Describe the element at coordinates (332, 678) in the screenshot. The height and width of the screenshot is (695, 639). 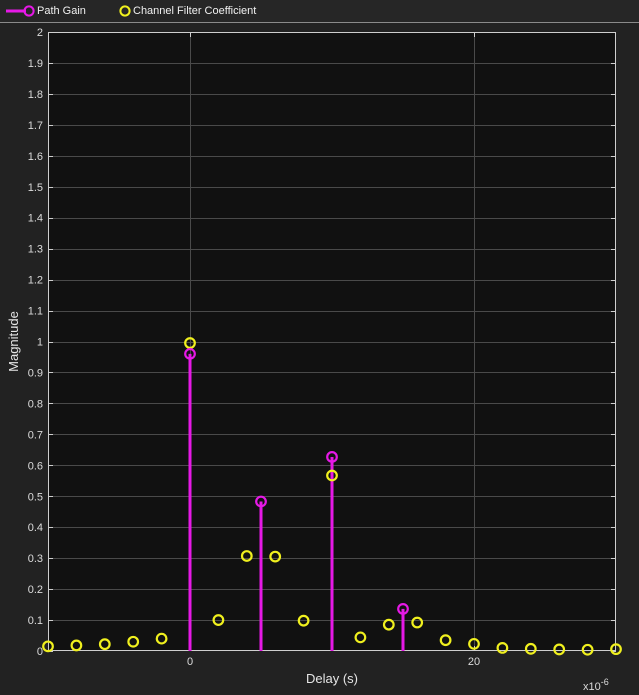
I see `x-axis-label: Delay (s)` at that location.